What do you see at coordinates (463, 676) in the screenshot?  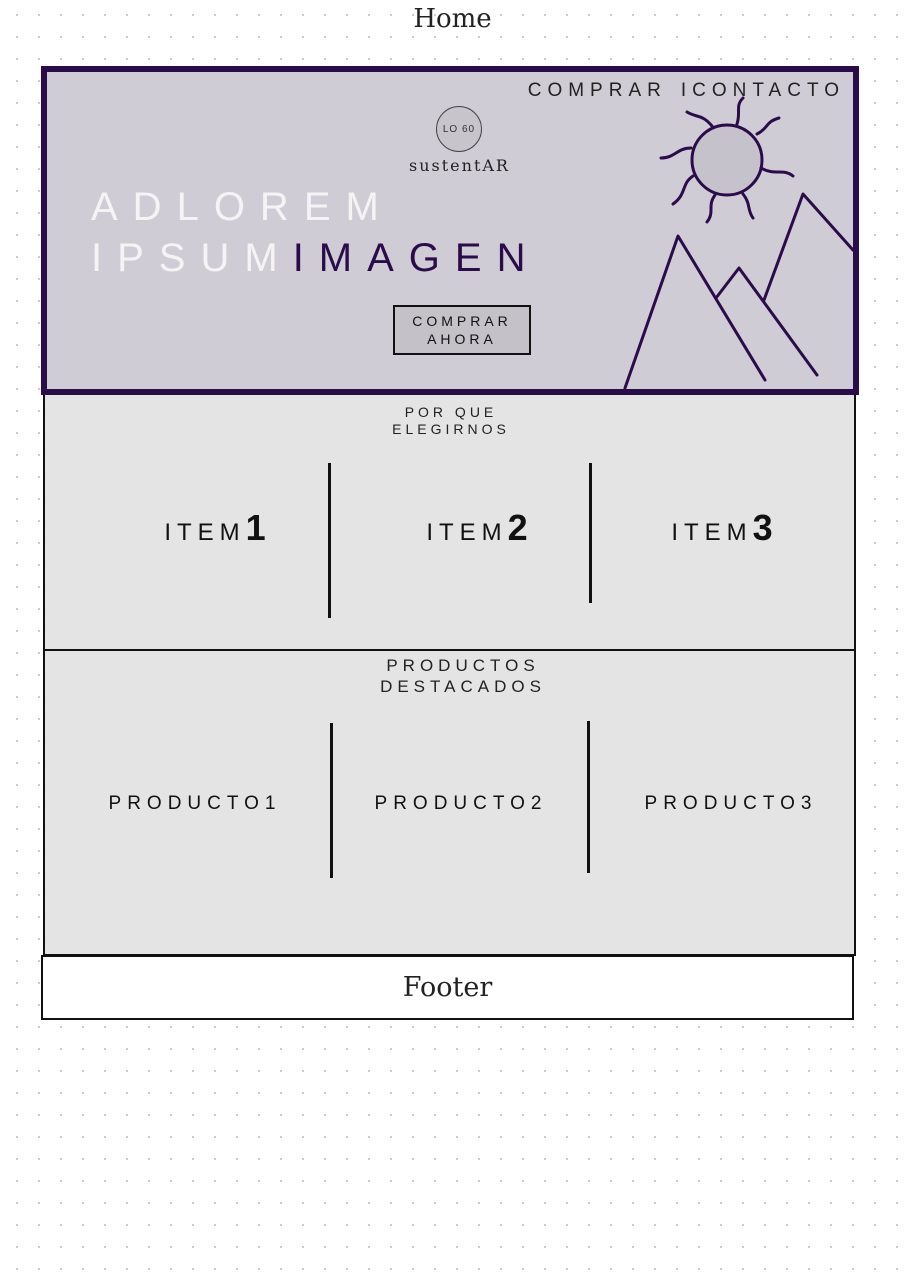 I see `section-title-products: PRODUCTOS DESTACADOS` at bounding box center [463, 676].